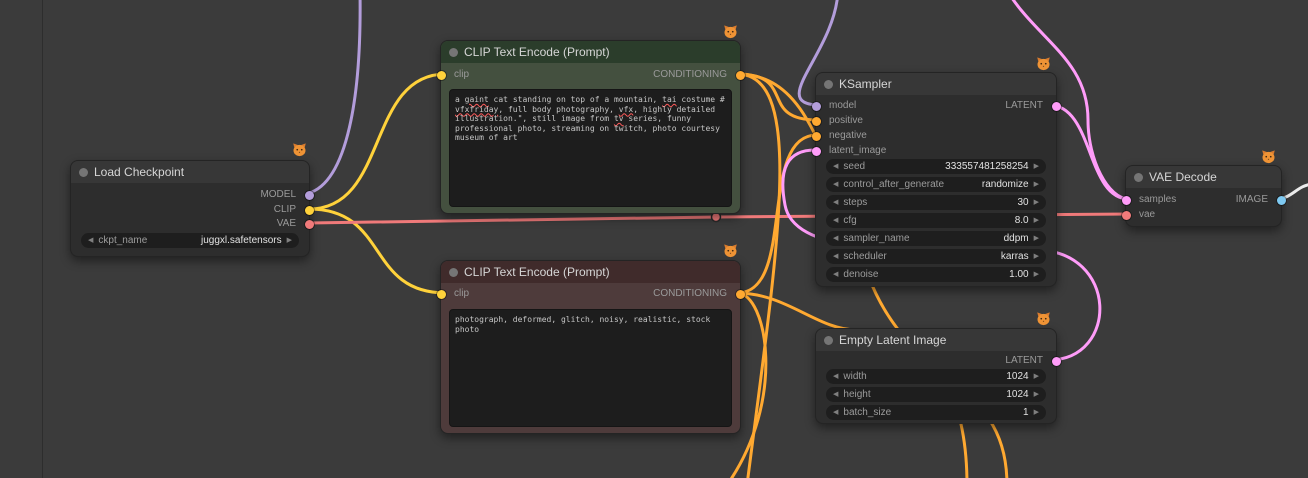 This screenshot has height=478, width=1308. I want to click on node-titlebar: Load Checkpoint, so click(190, 172).